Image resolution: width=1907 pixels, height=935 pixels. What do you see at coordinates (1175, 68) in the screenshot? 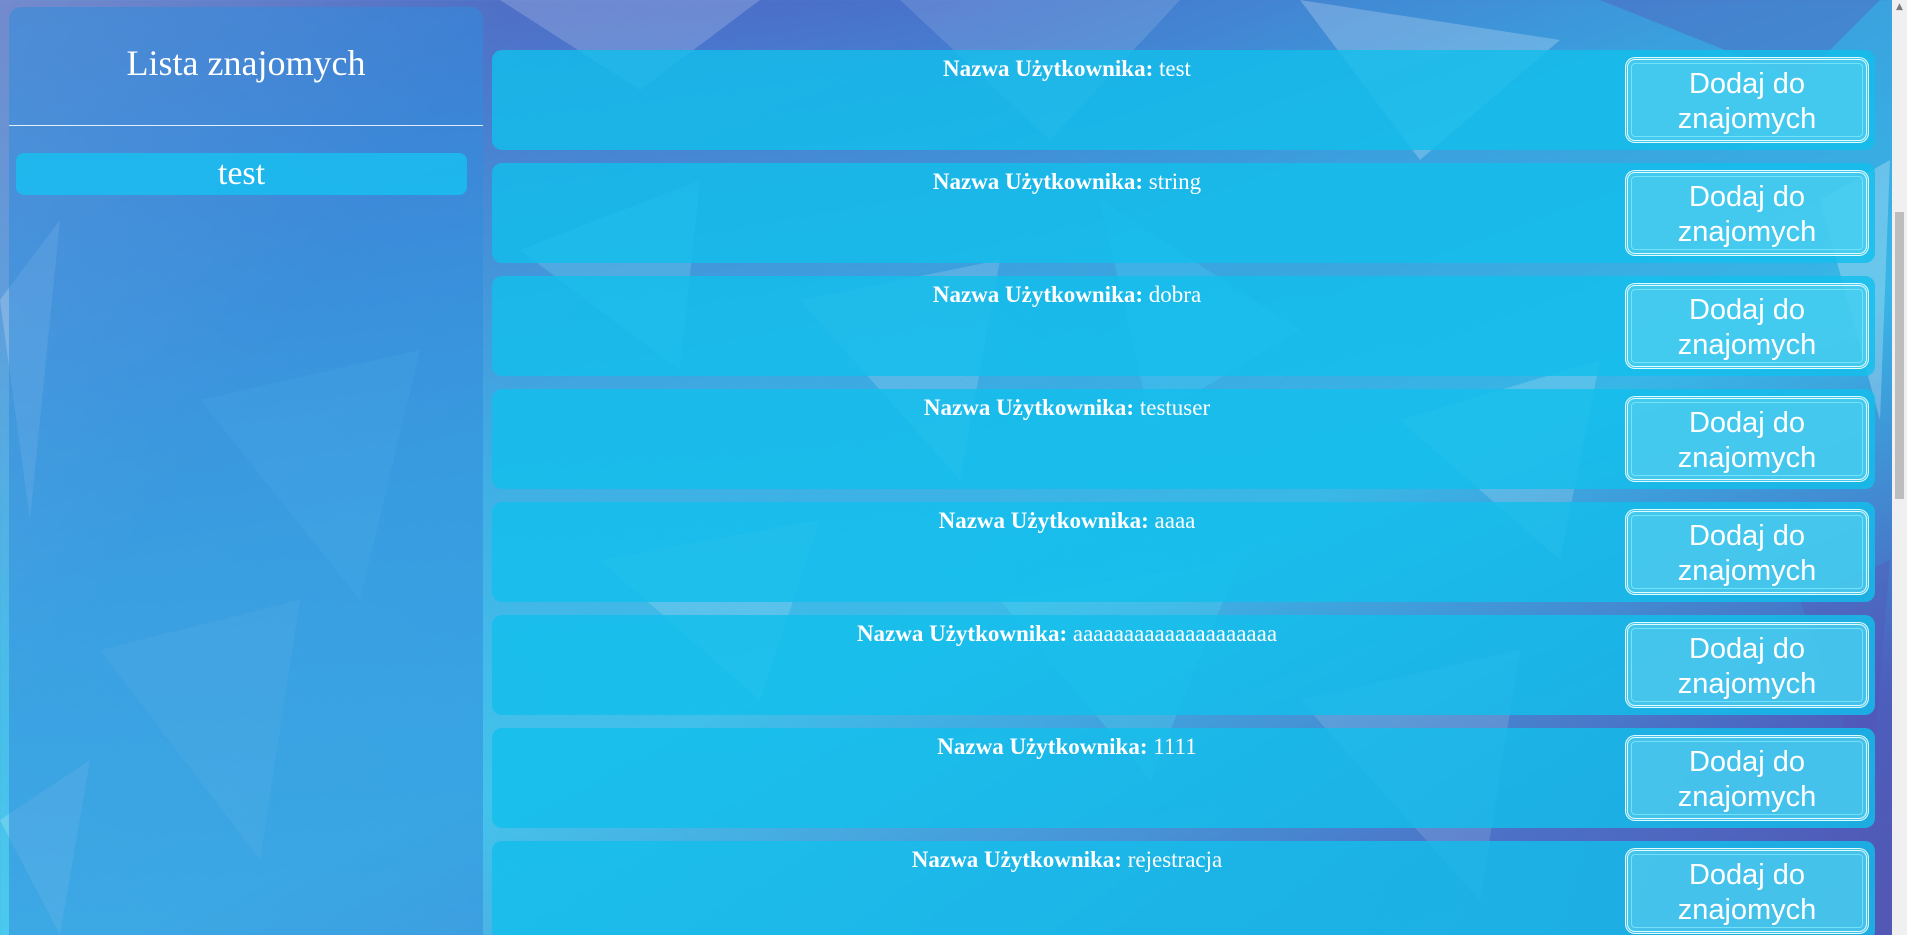
I see `username-value: test` at bounding box center [1175, 68].